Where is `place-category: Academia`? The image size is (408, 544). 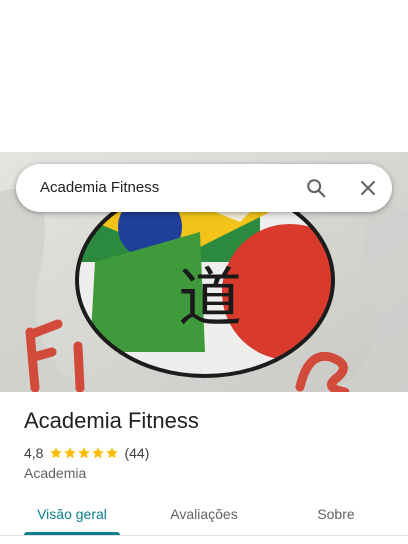
place-category: Academia is located at coordinates (55, 473).